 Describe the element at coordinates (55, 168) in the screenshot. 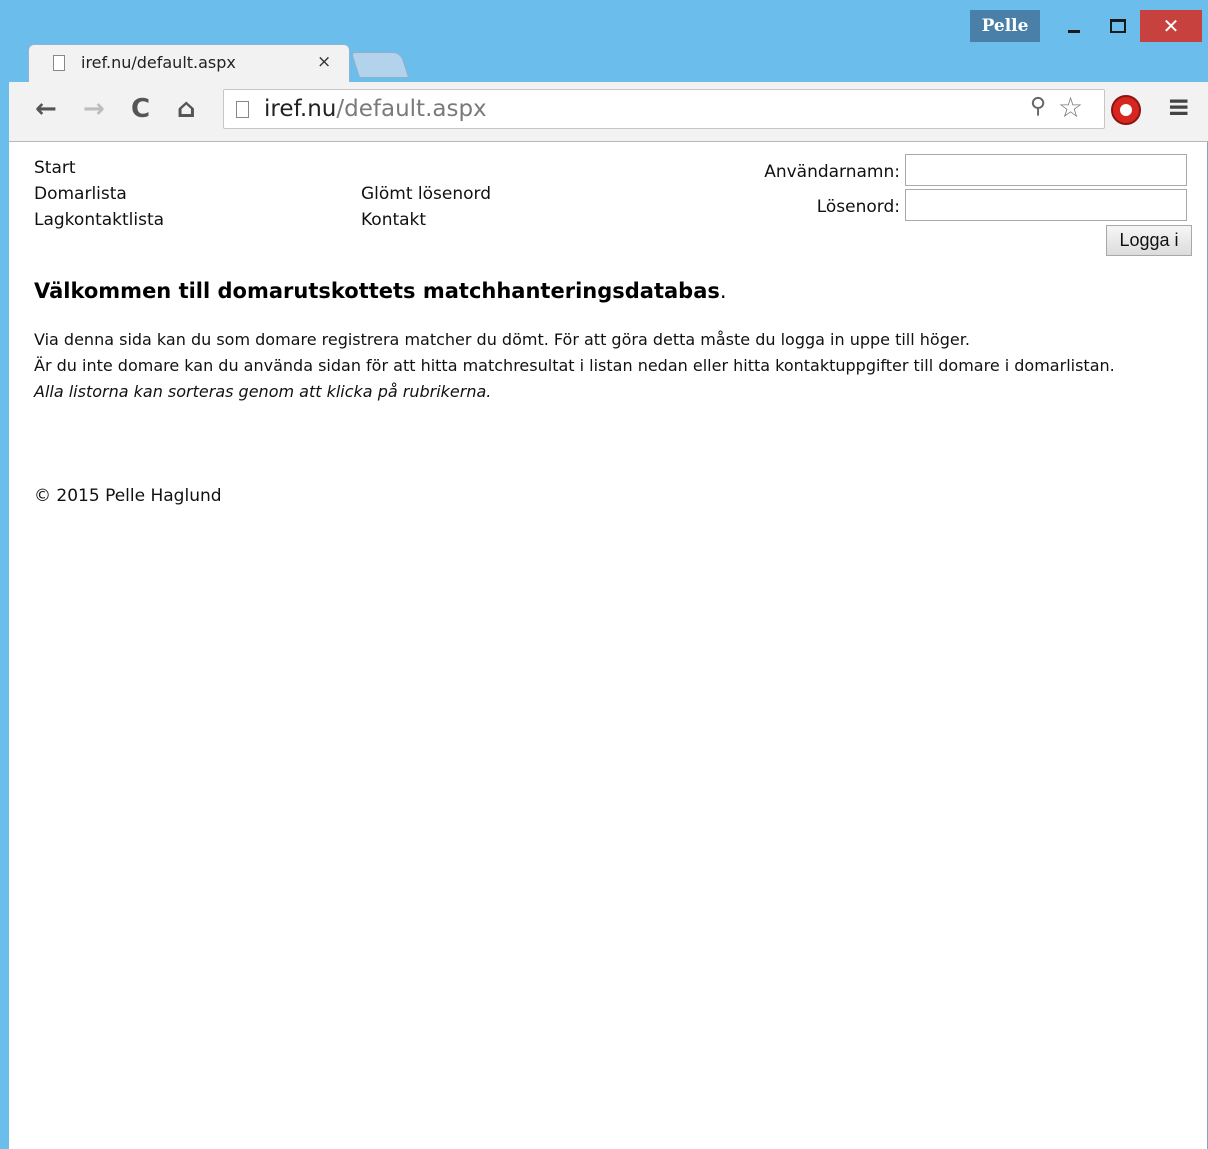

I see `nav-link-start: Start` at that location.